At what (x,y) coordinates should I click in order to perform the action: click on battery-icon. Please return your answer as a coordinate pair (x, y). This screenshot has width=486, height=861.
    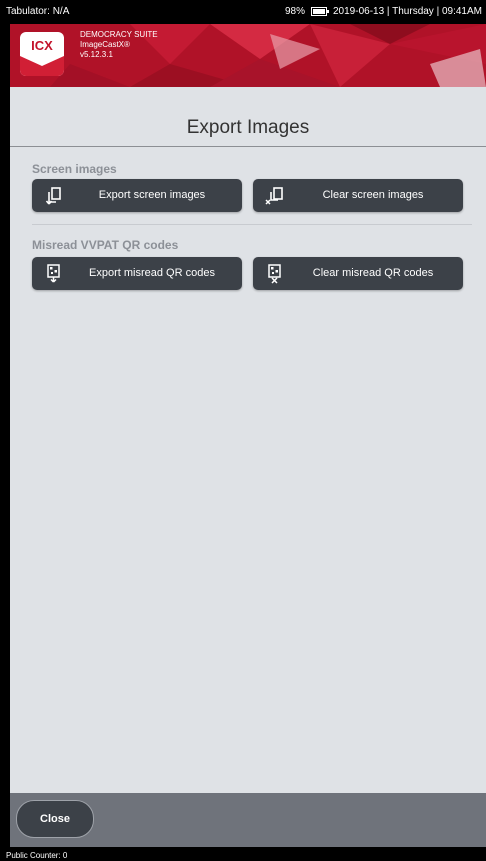
    Looking at the image, I should click on (320, 11).